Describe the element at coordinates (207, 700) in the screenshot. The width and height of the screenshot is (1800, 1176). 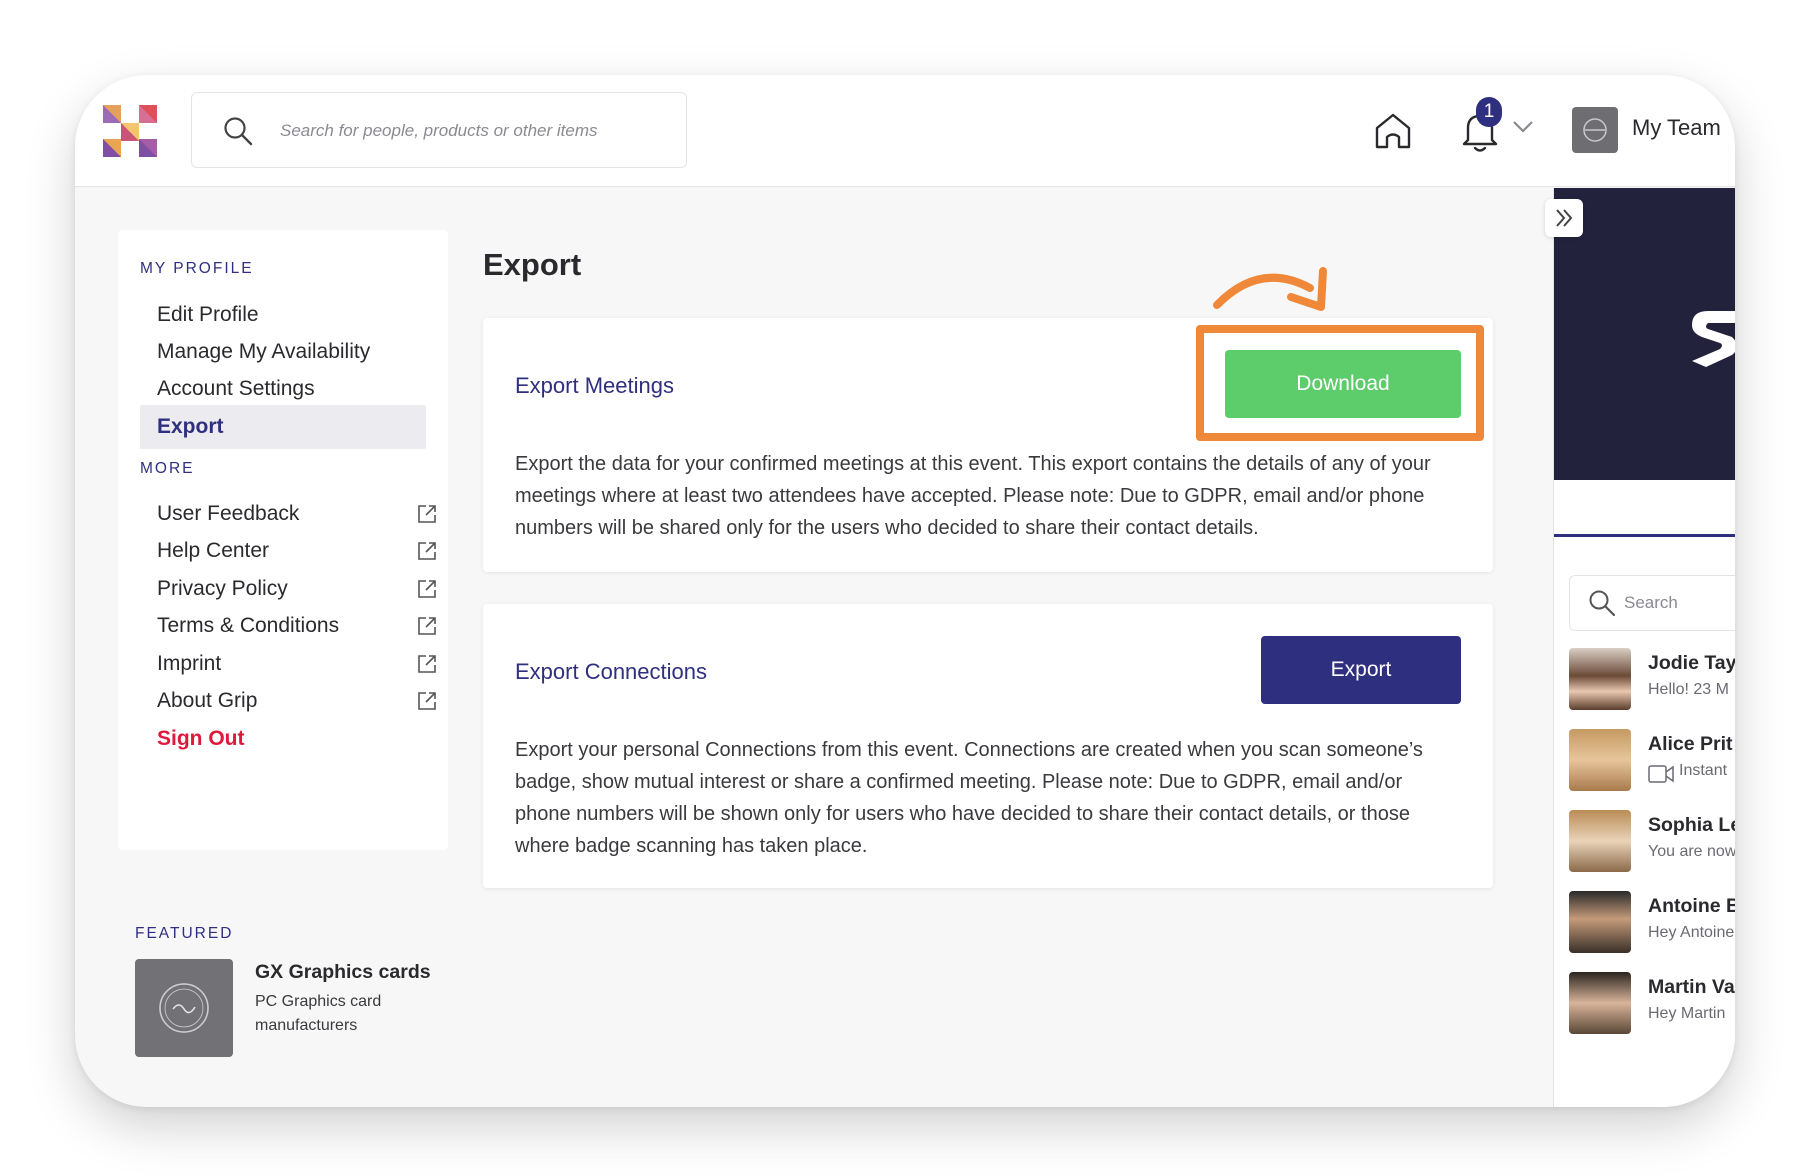
I see `nav-label: About Grip` at that location.